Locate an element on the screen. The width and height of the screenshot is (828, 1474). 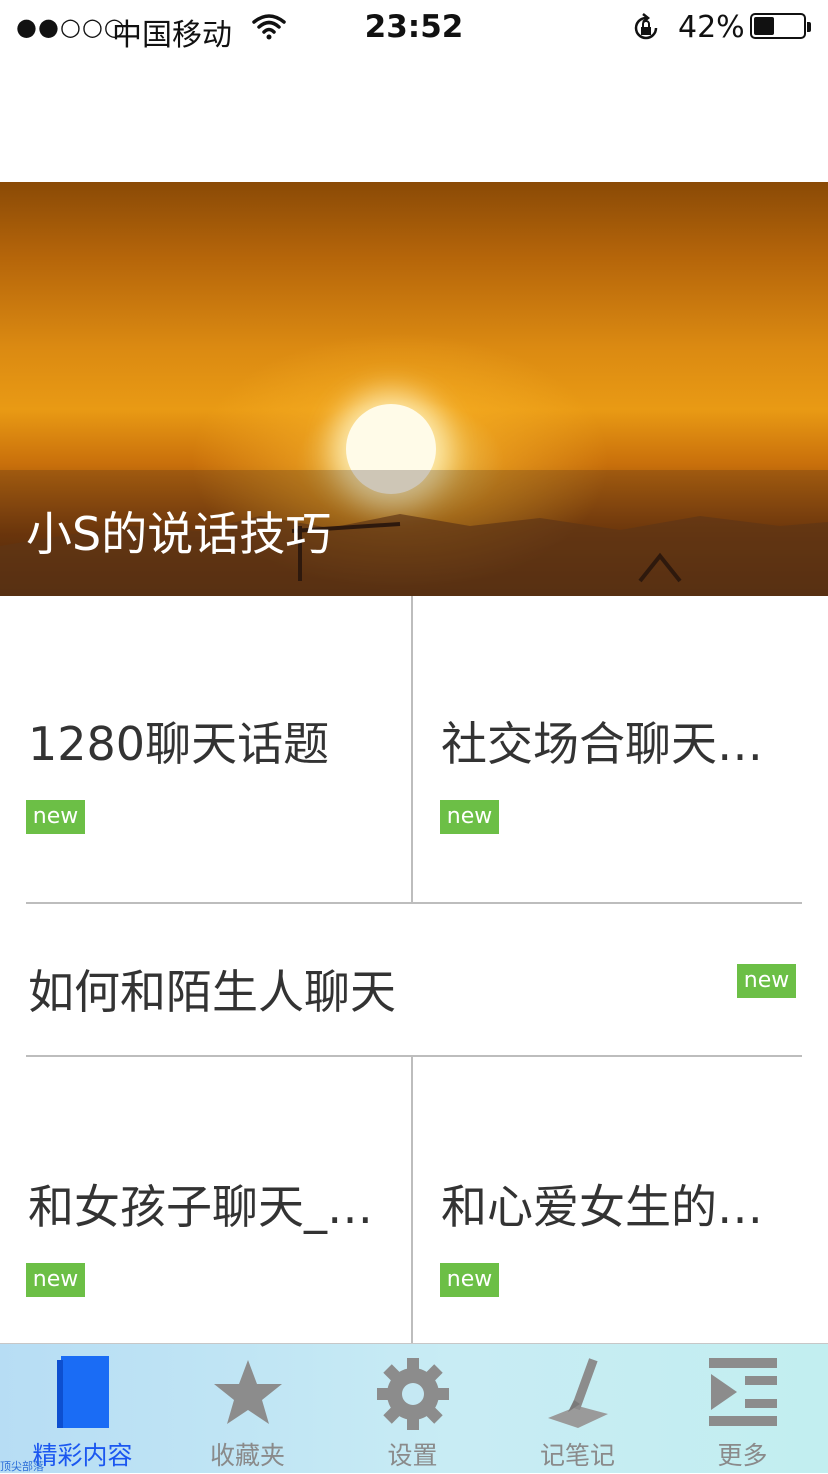
tab-label: 更多 is located at coordinates (742, 1455).